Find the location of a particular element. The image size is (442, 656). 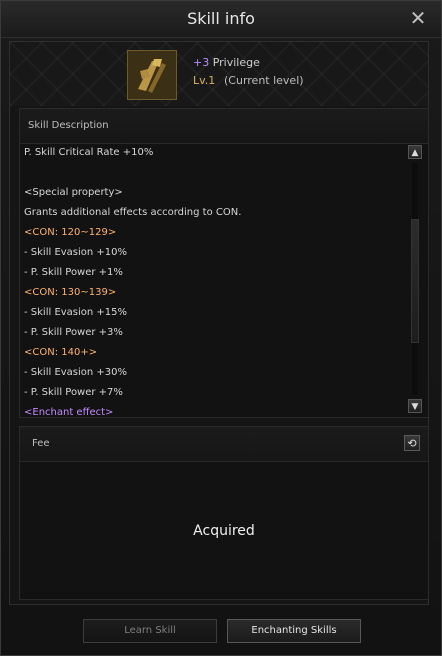

close-icon: ✕ is located at coordinates (418, 18).